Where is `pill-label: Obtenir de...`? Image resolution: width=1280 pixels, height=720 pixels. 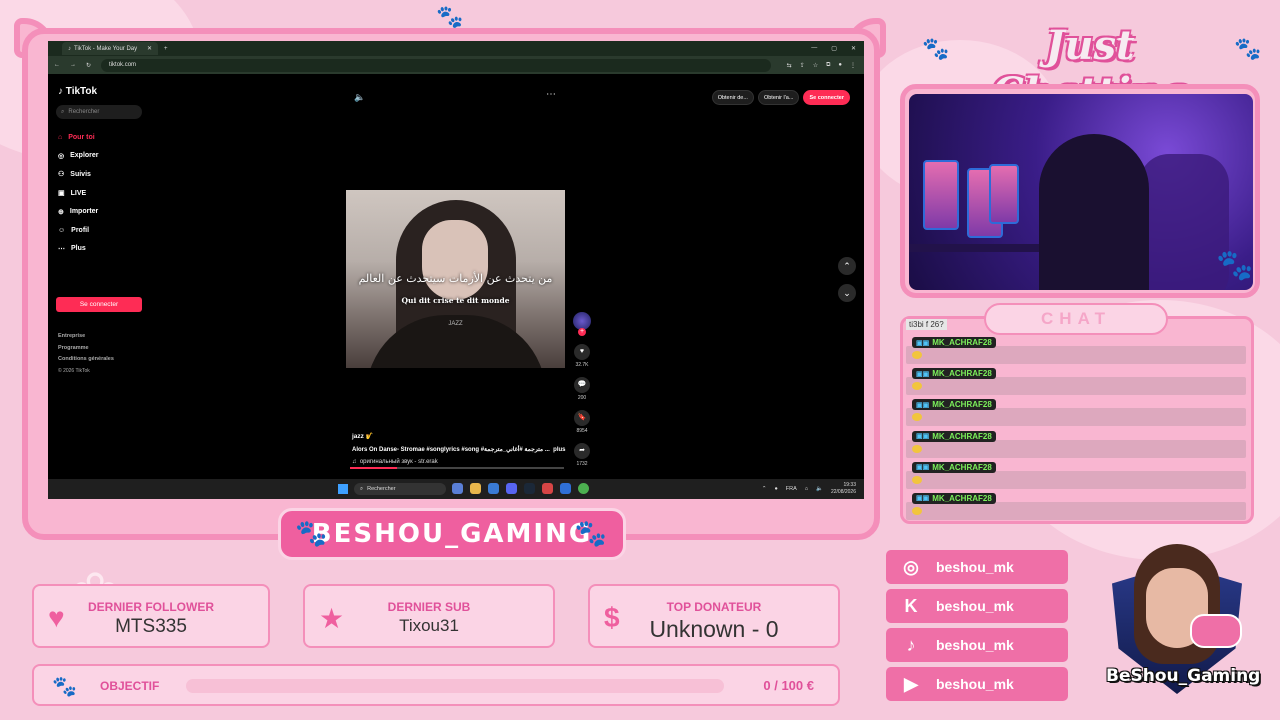
pill-label: Obtenir de... is located at coordinates (732, 97).